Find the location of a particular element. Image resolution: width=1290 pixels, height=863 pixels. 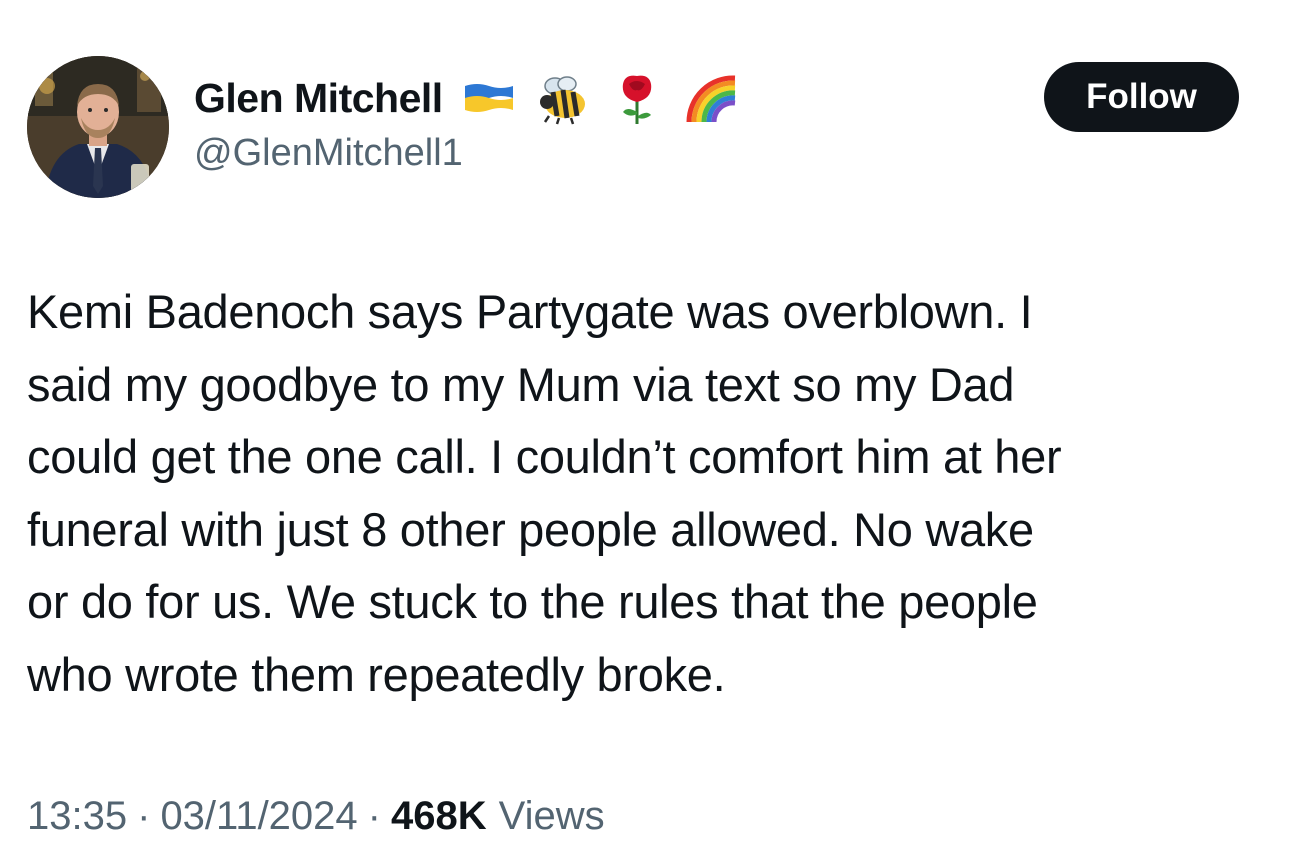

ukraine-flag-icon is located at coordinates (489, 98).